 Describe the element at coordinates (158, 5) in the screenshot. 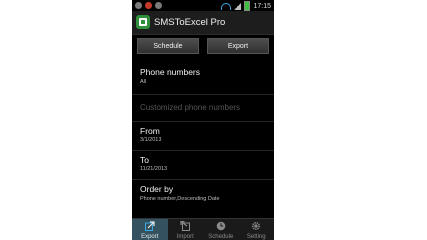

I see `usb-icon` at that location.